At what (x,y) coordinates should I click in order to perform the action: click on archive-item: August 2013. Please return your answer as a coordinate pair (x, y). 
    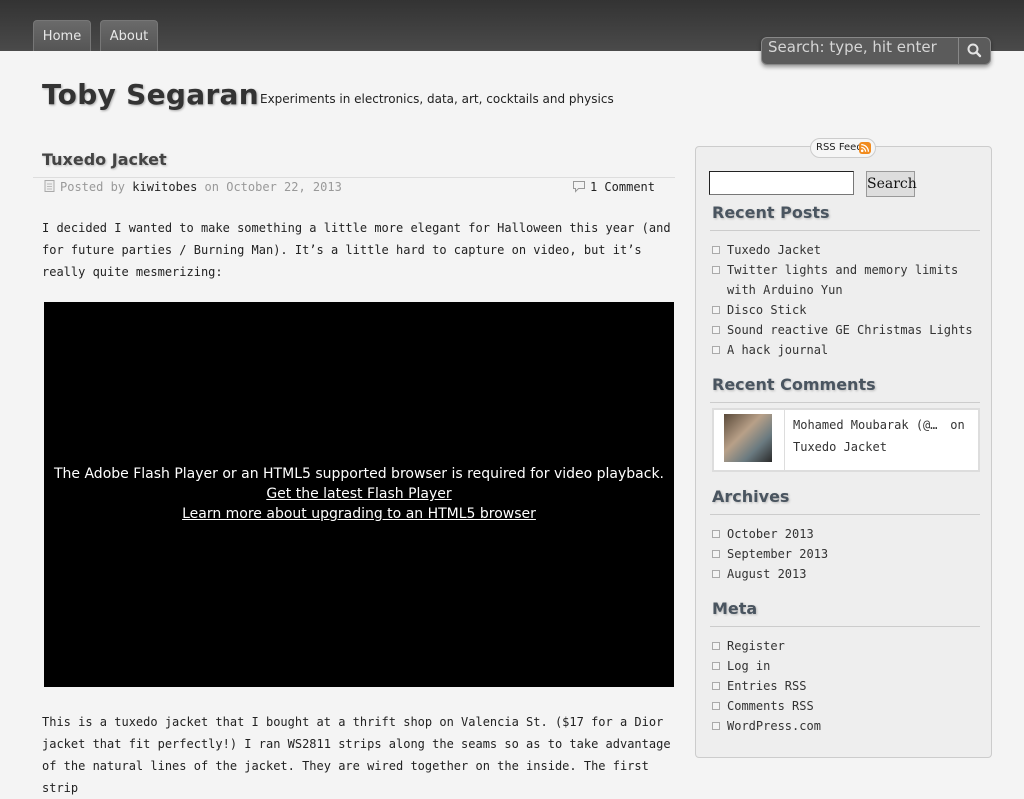
    Looking at the image, I should click on (843, 574).